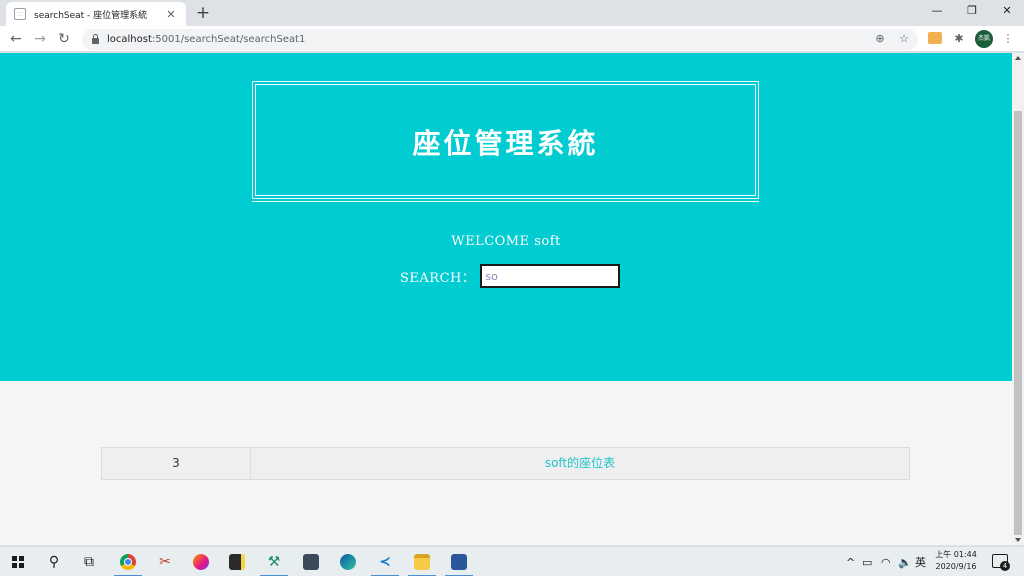  Describe the element at coordinates (984, 39) in the screenshot. I see `profile-avatar: 杰凱` at that location.